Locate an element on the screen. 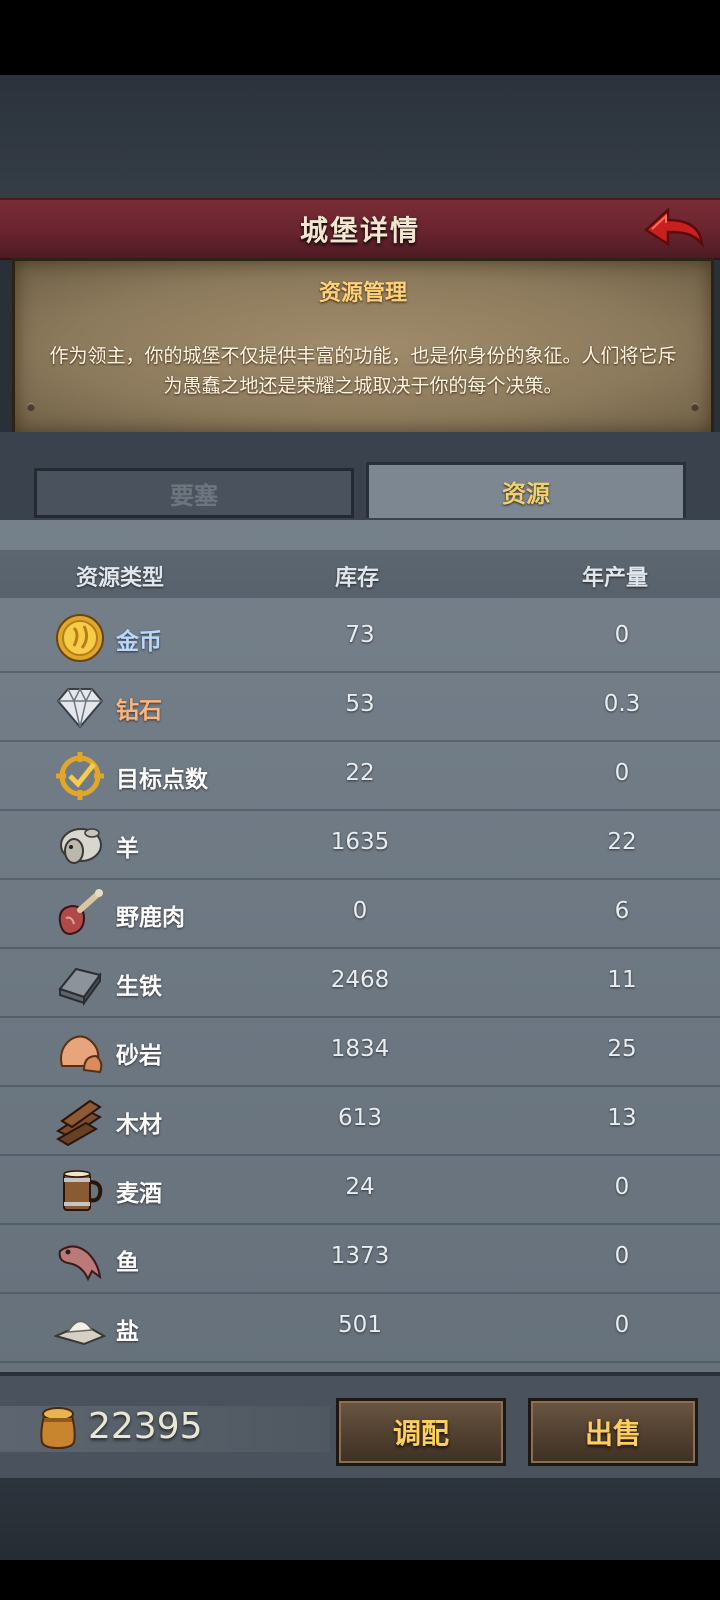 This screenshot has height=1600, width=720. info-subtitle: 资源管理 is located at coordinates (362, 293).